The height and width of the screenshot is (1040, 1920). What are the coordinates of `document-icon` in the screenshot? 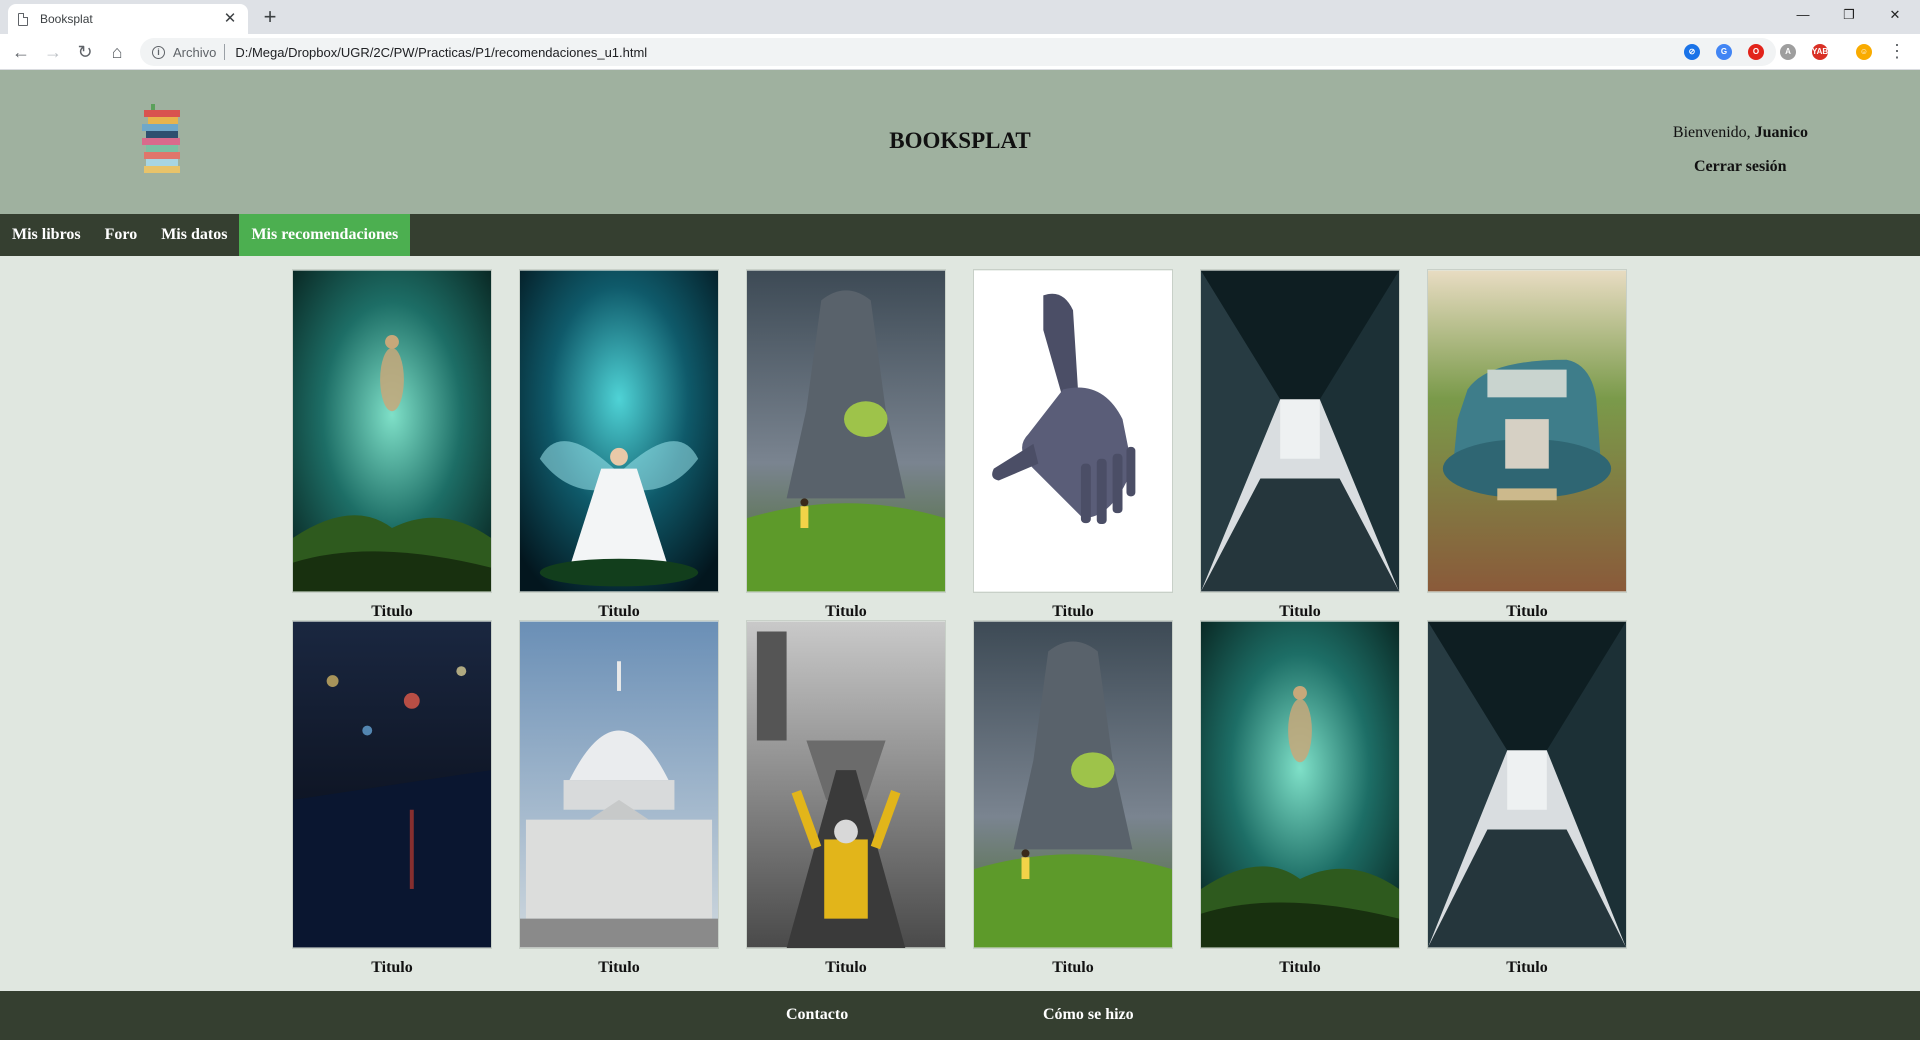 It's located at (23, 19).